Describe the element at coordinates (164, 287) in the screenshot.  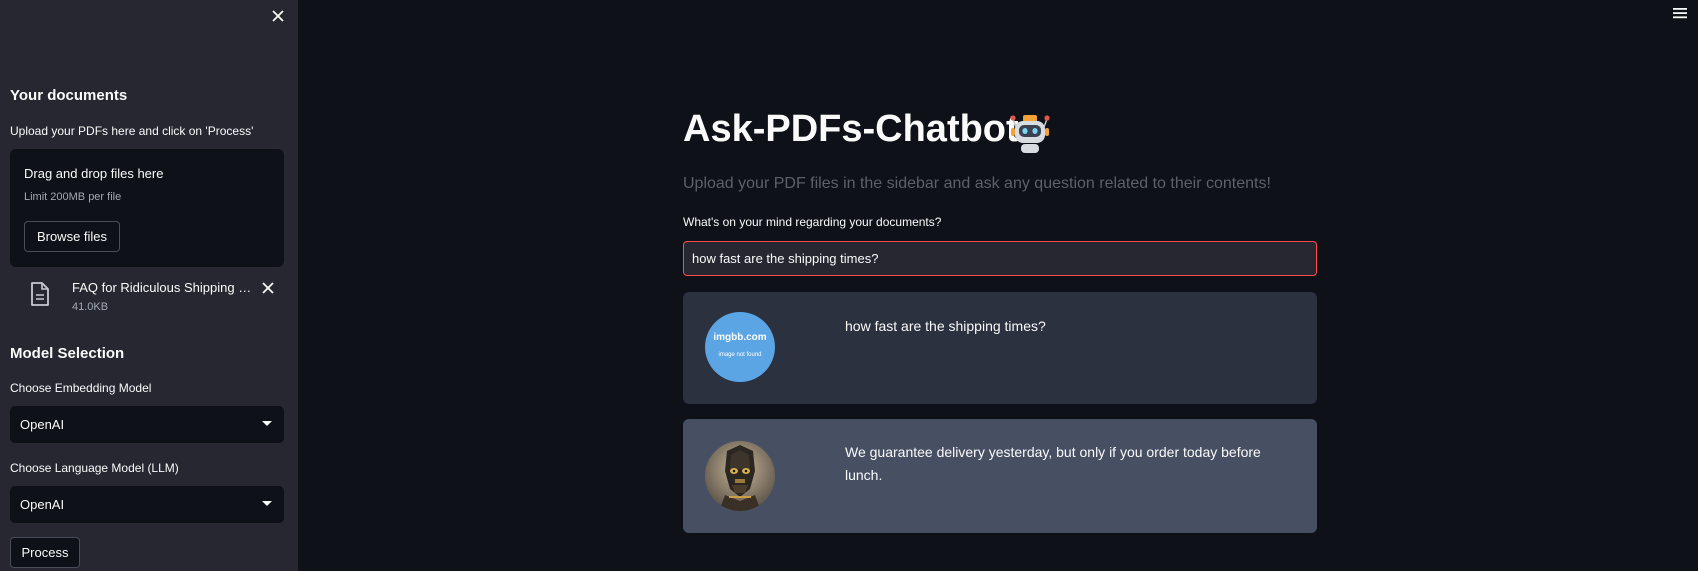
I see `uploaded-file-name: FAQ for Ridiculous Shipping Company.pdf` at that location.